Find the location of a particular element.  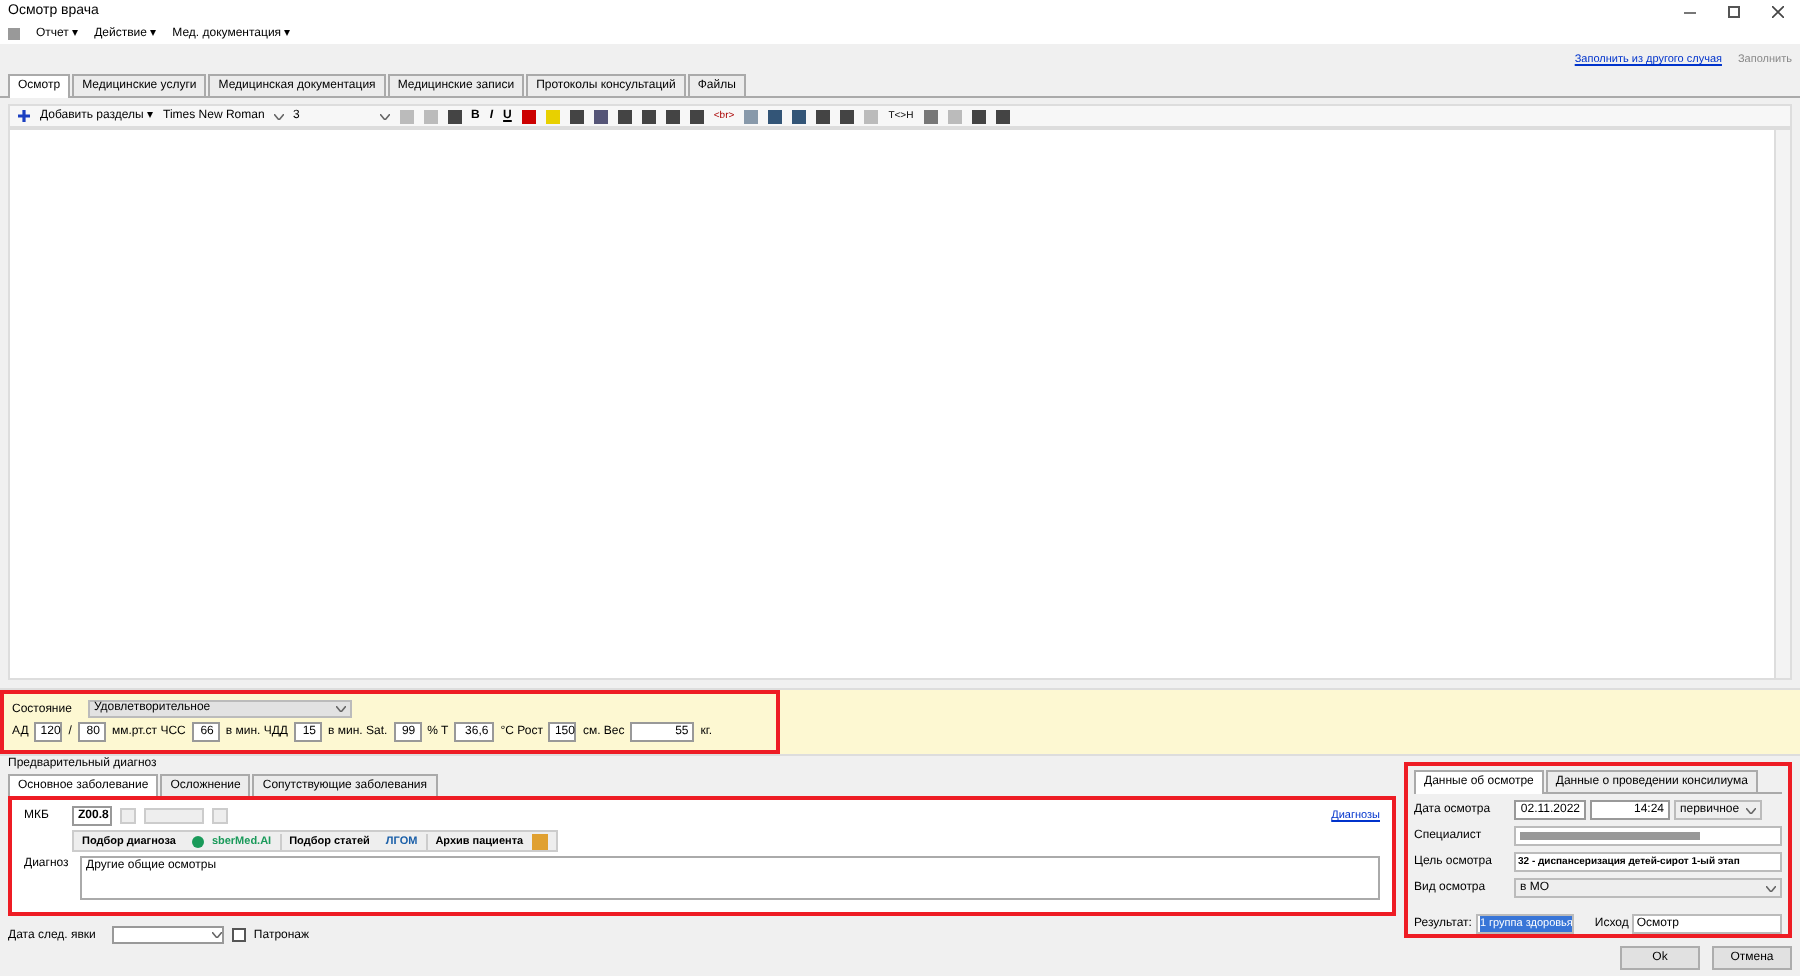

close-icon is located at coordinates (1778, 12).